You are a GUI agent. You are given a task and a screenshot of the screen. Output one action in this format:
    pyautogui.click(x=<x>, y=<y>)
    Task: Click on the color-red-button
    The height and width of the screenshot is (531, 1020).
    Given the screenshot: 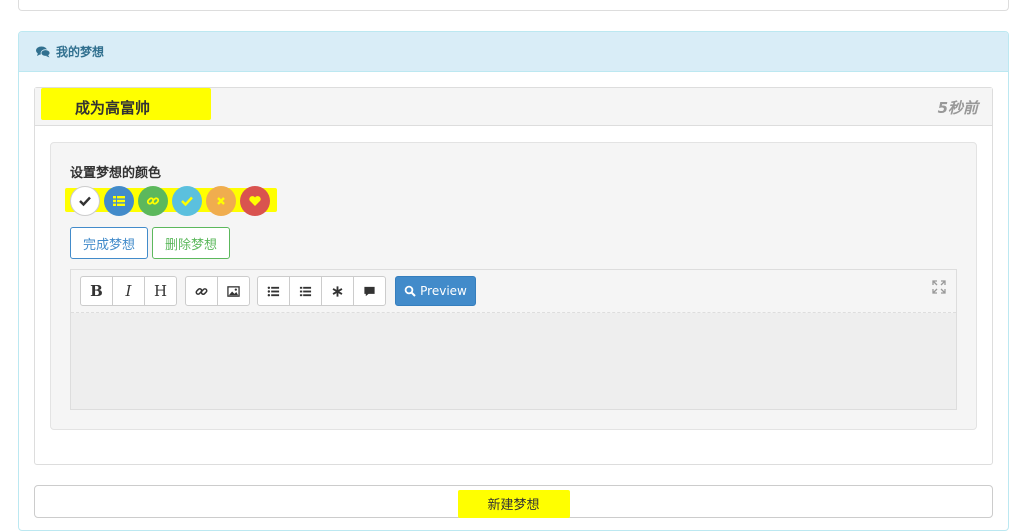 What is the action you would take?
    pyautogui.click(x=255, y=201)
    